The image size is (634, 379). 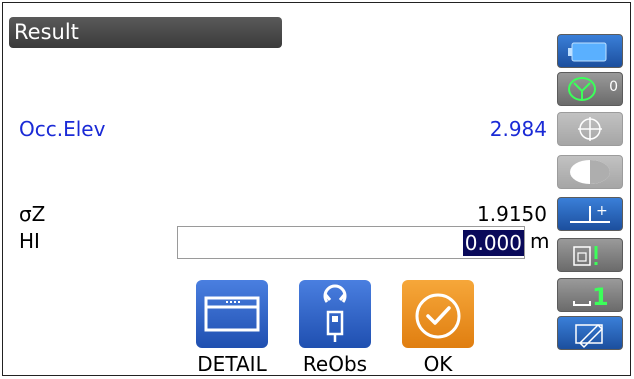 I want to click on half-circle-button, so click(x=590, y=172).